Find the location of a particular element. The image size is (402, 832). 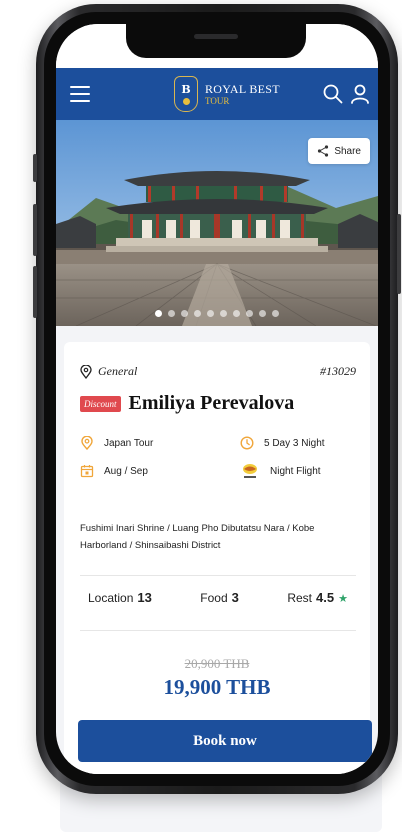

flight-info: Night Flight is located at coordinates (280, 471).